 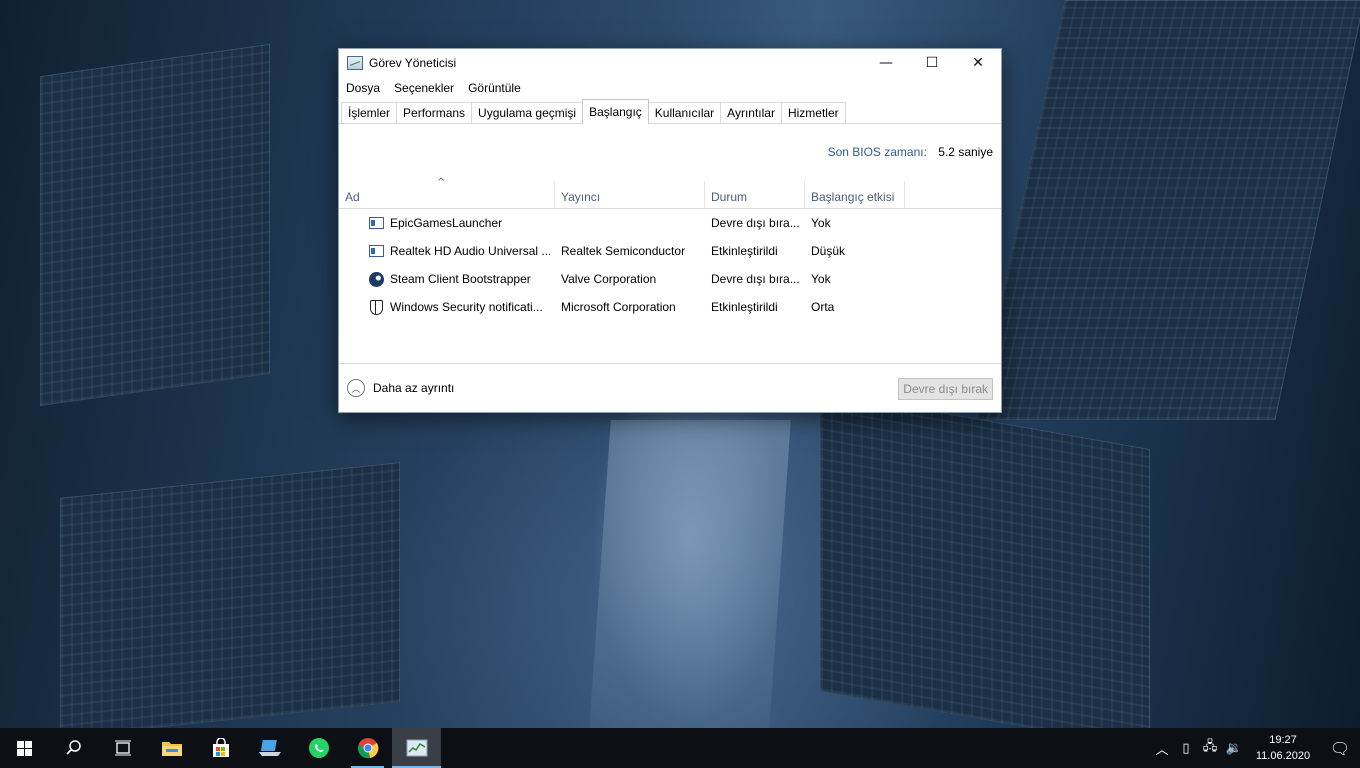 I want to click on task-view-icon, so click(x=122, y=748).